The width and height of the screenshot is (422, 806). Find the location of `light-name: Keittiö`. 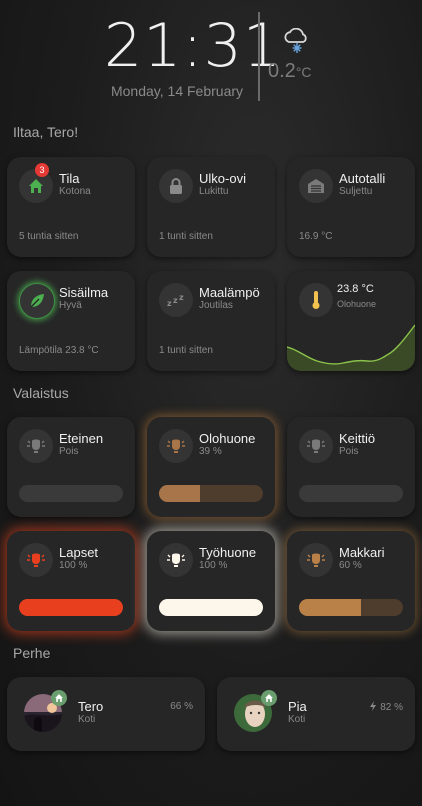

light-name: Keittiö is located at coordinates (357, 438).